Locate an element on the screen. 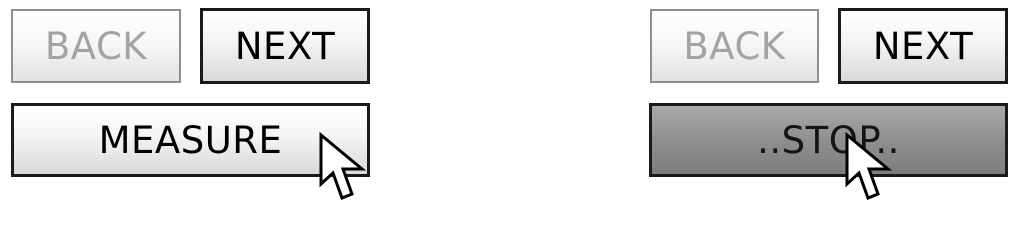  stop-button: ..STOP.. is located at coordinates (828, 140).